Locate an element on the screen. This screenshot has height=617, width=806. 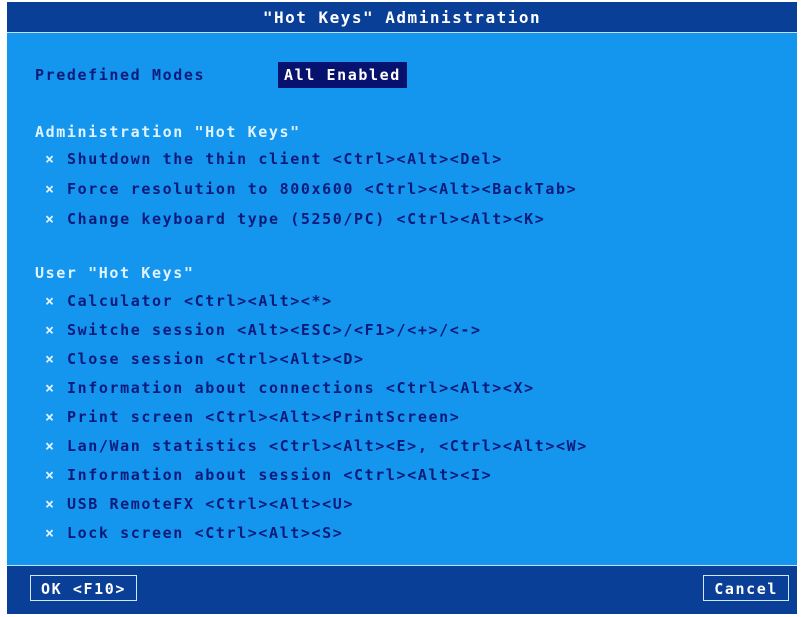
user-hotkey-close-session: × Close session <Ctrl><Alt><D> is located at coordinates (205, 359).